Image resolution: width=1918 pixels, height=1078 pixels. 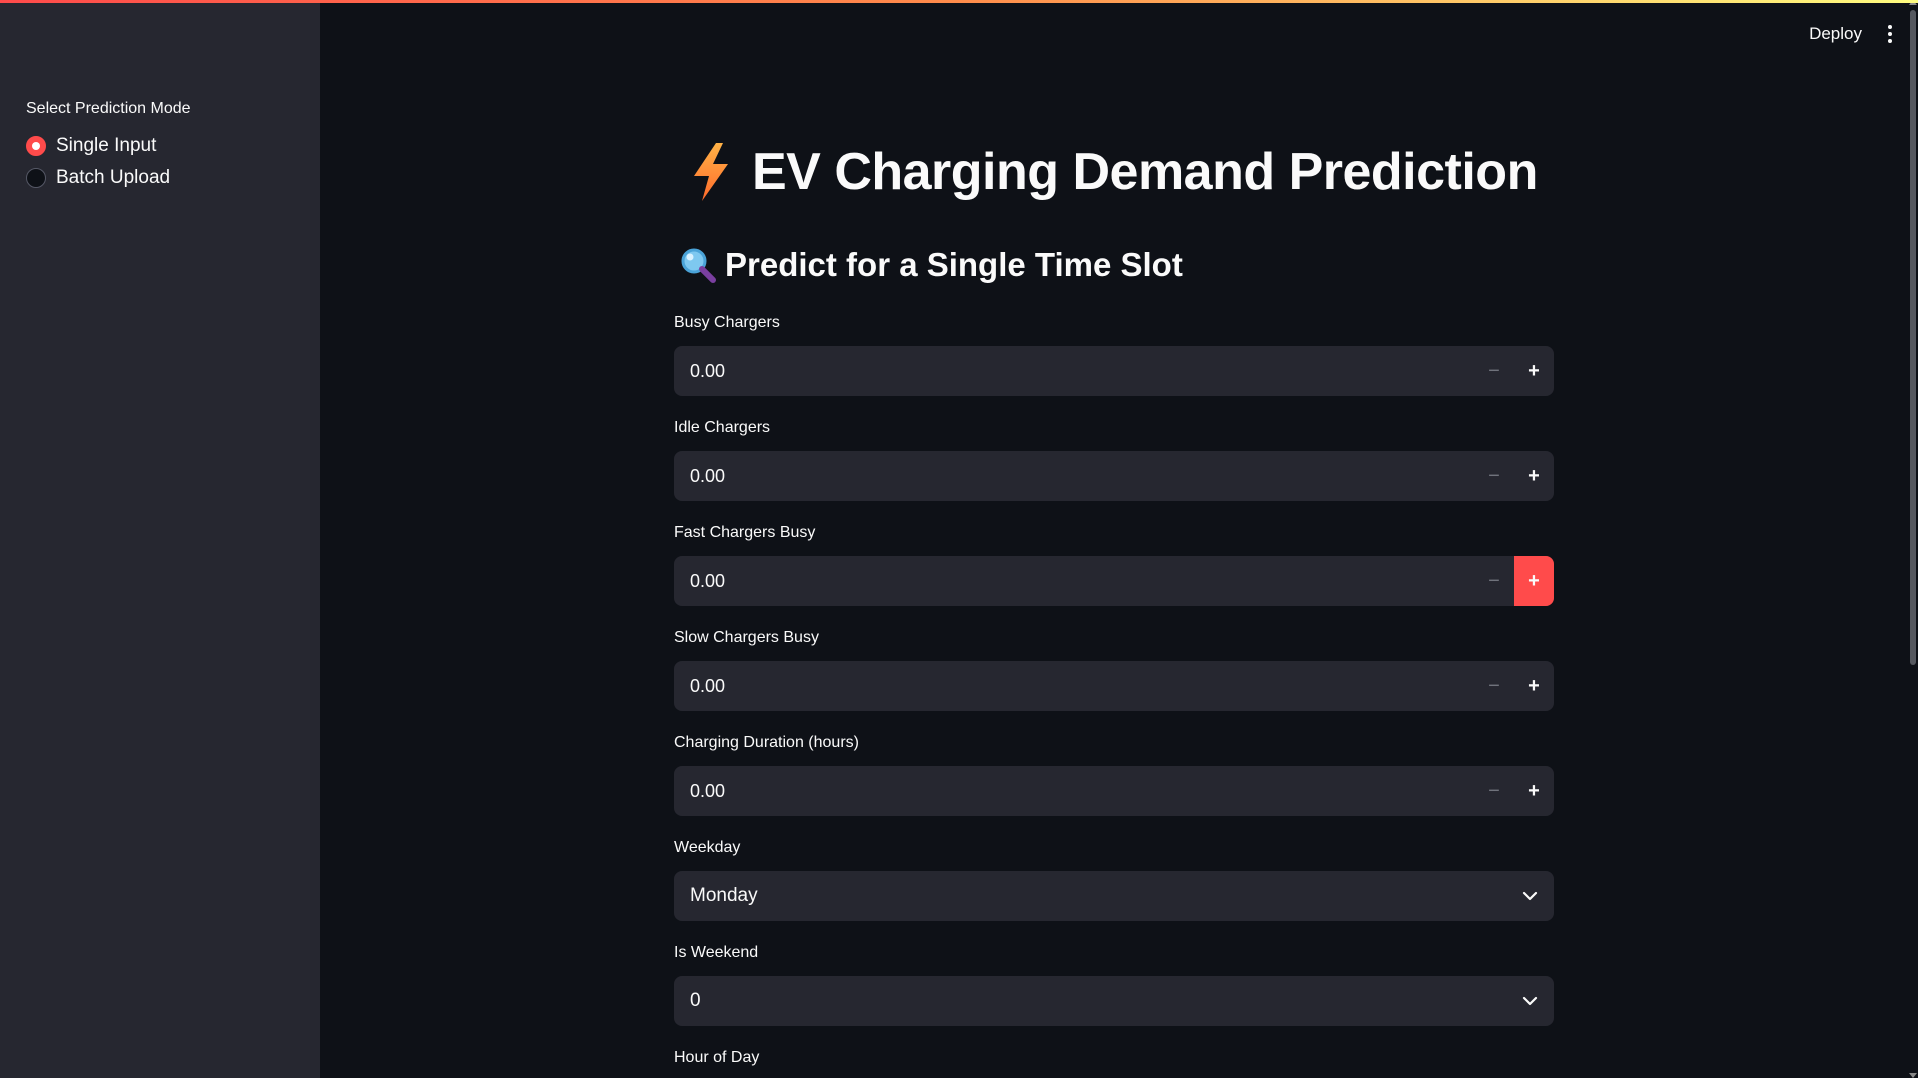 What do you see at coordinates (1835, 34) in the screenshot?
I see `deploy-button: Deploy` at bounding box center [1835, 34].